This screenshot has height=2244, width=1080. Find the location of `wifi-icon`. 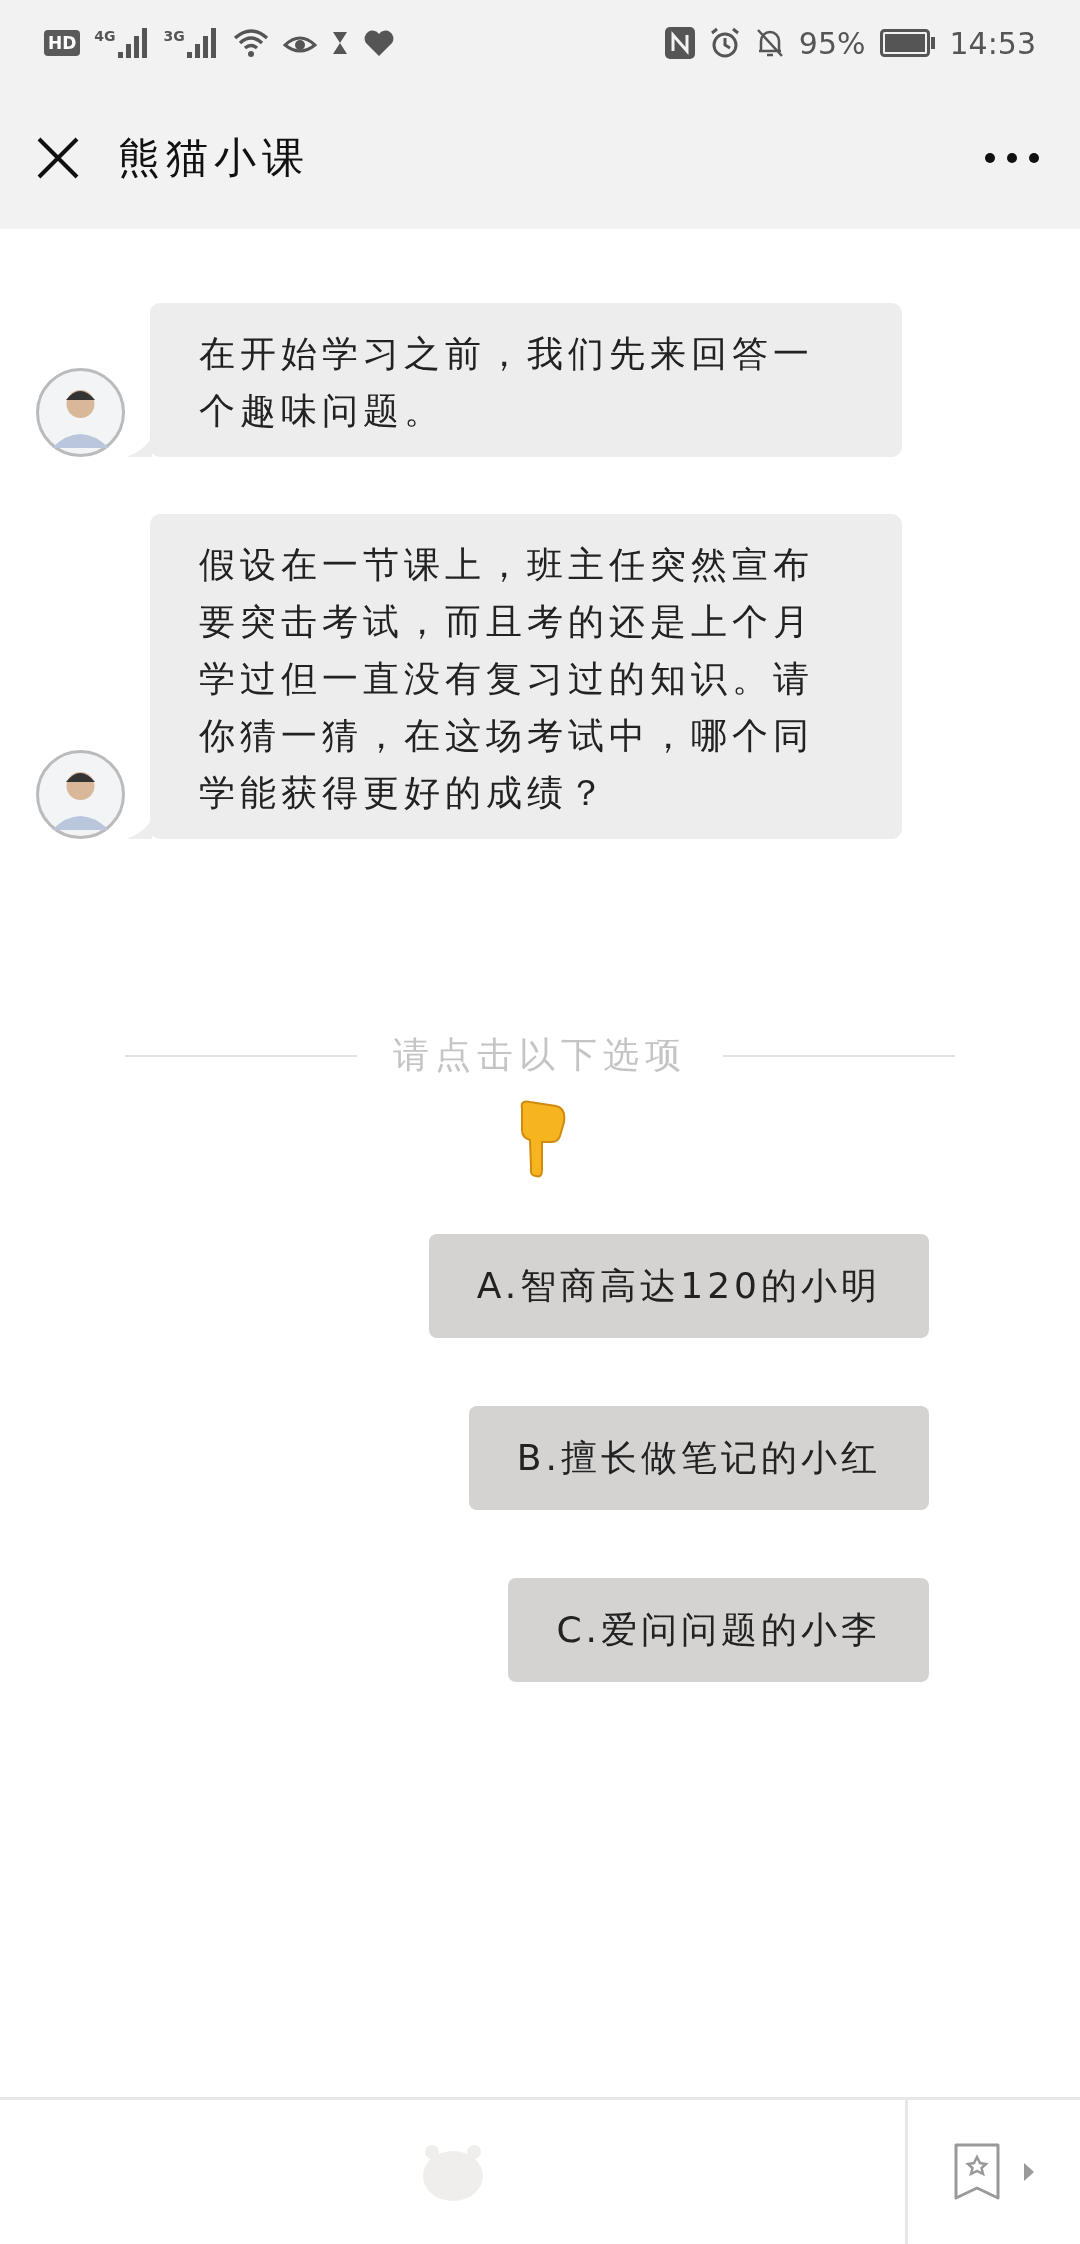

wifi-icon is located at coordinates (250, 43).